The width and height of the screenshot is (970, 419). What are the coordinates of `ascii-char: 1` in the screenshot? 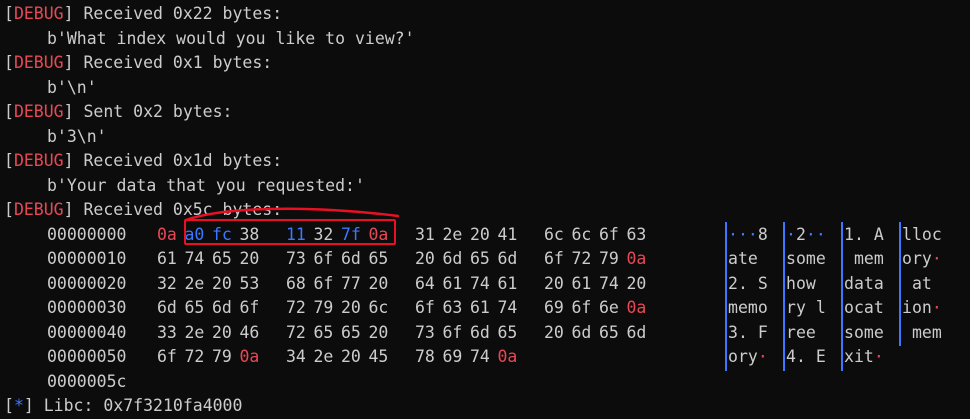 It's located at (849, 234).